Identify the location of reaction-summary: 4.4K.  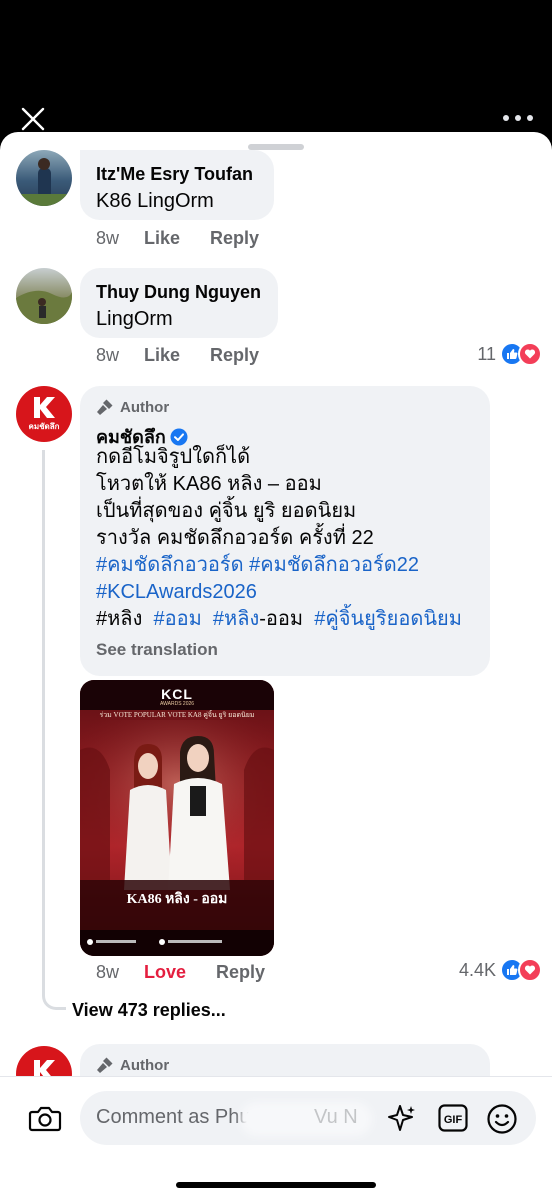
(500, 970).